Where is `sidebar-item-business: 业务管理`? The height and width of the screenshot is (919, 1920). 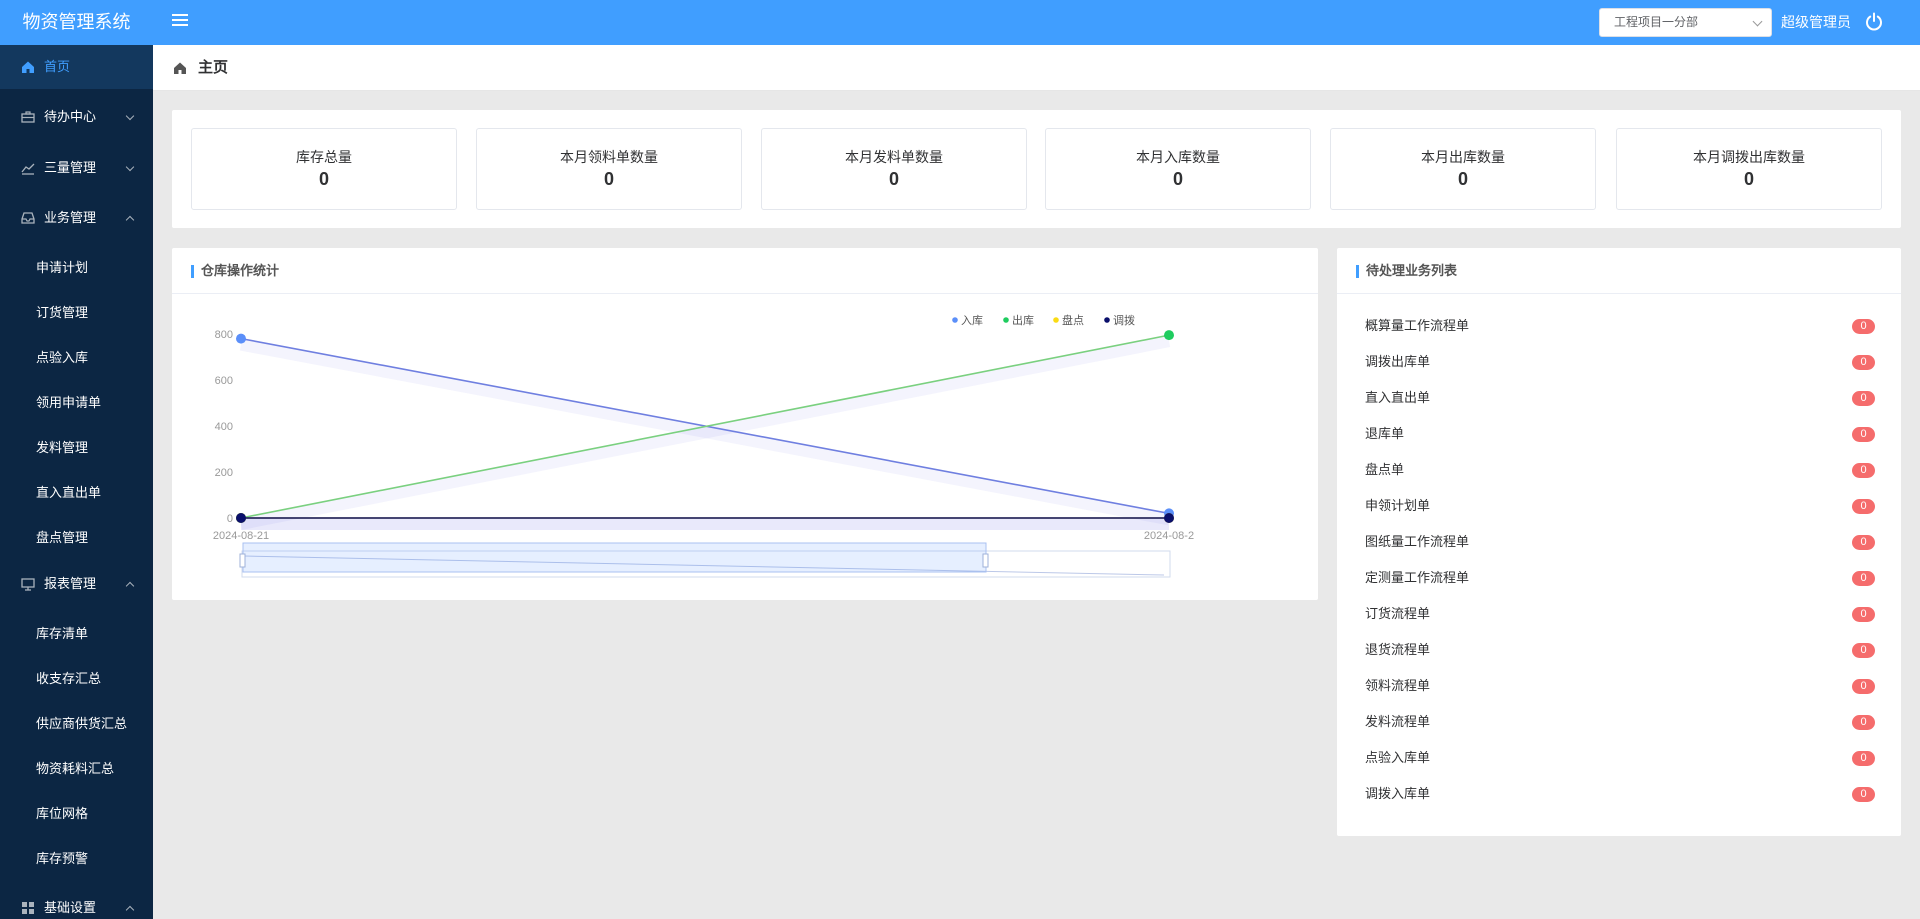 sidebar-item-business: 业务管理 is located at coordinates (76, 218).